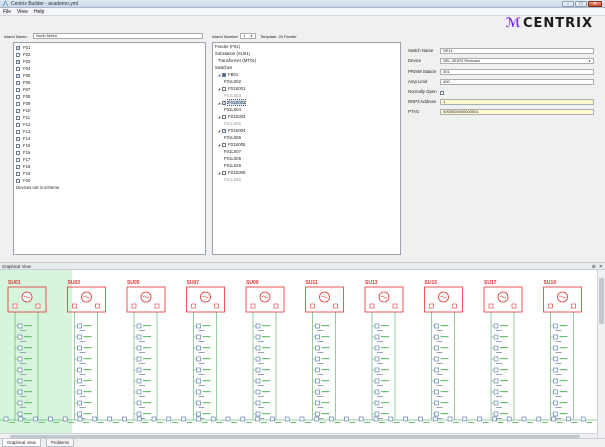 The width and height of the screenshot is (605, 447). Describe the element at coordinates (23, 138) in the screenshot. I see `feeder-item: F14` at that location.